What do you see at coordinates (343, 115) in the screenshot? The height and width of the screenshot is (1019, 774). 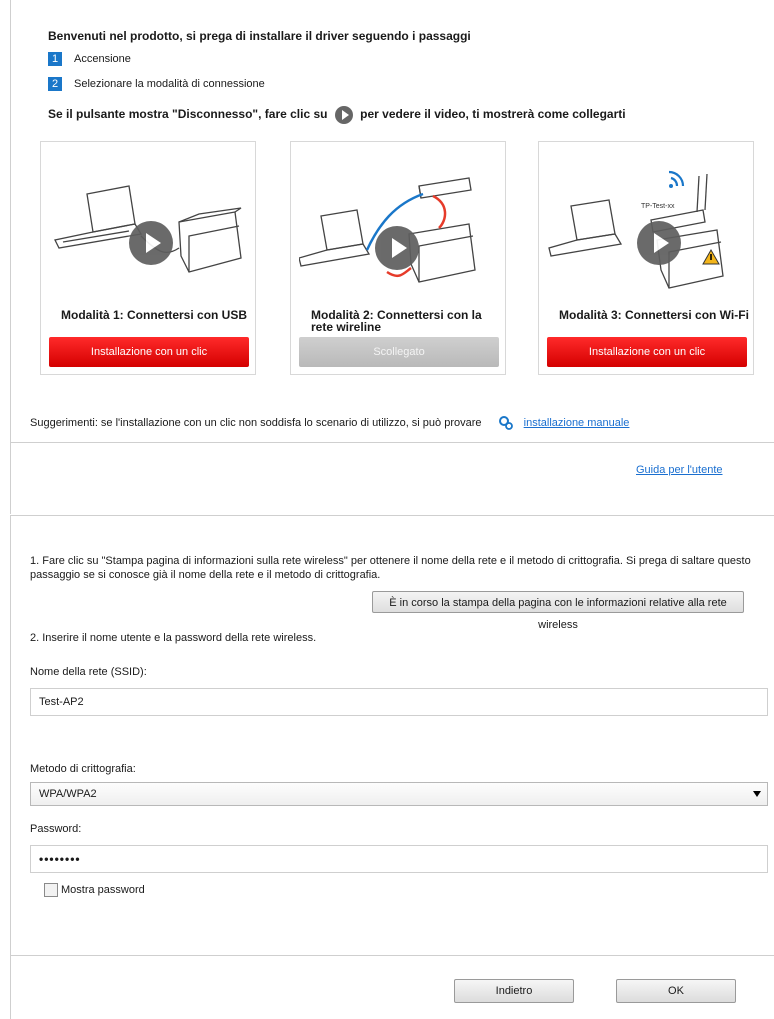 I see `play-icon` at bounding box center [343, 115].